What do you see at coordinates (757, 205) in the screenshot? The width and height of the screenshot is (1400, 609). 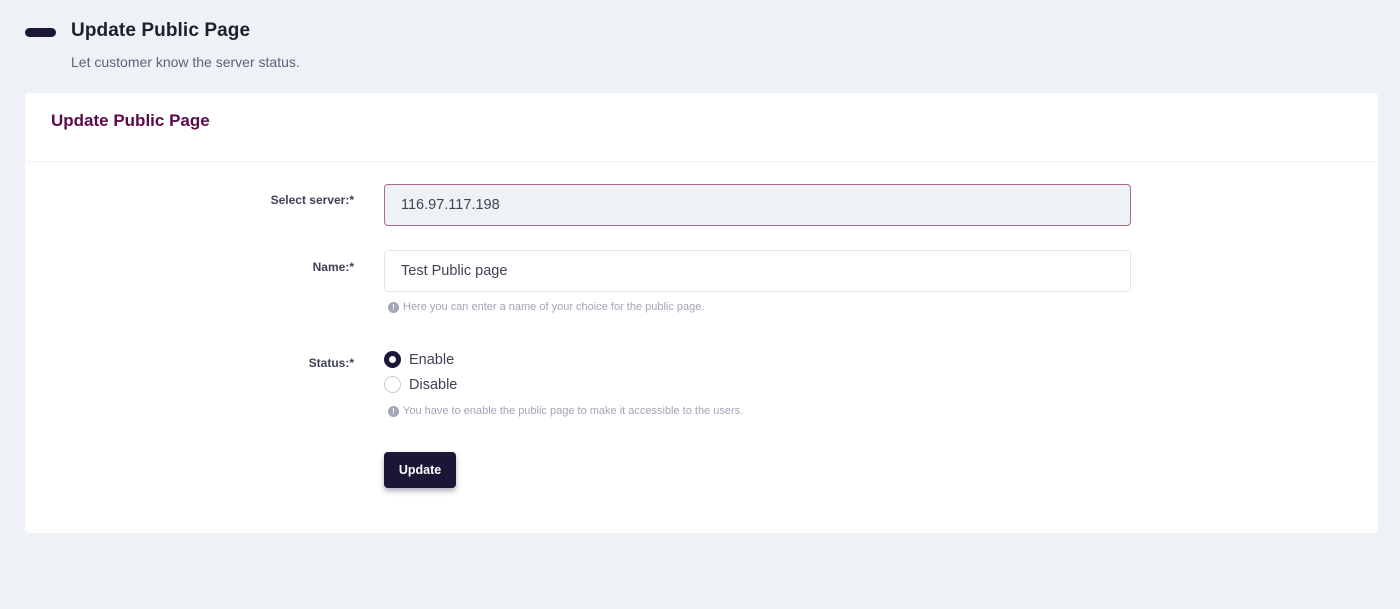 I see `select-server-field: 116.97.117.198` at bounding box center [757, 205].